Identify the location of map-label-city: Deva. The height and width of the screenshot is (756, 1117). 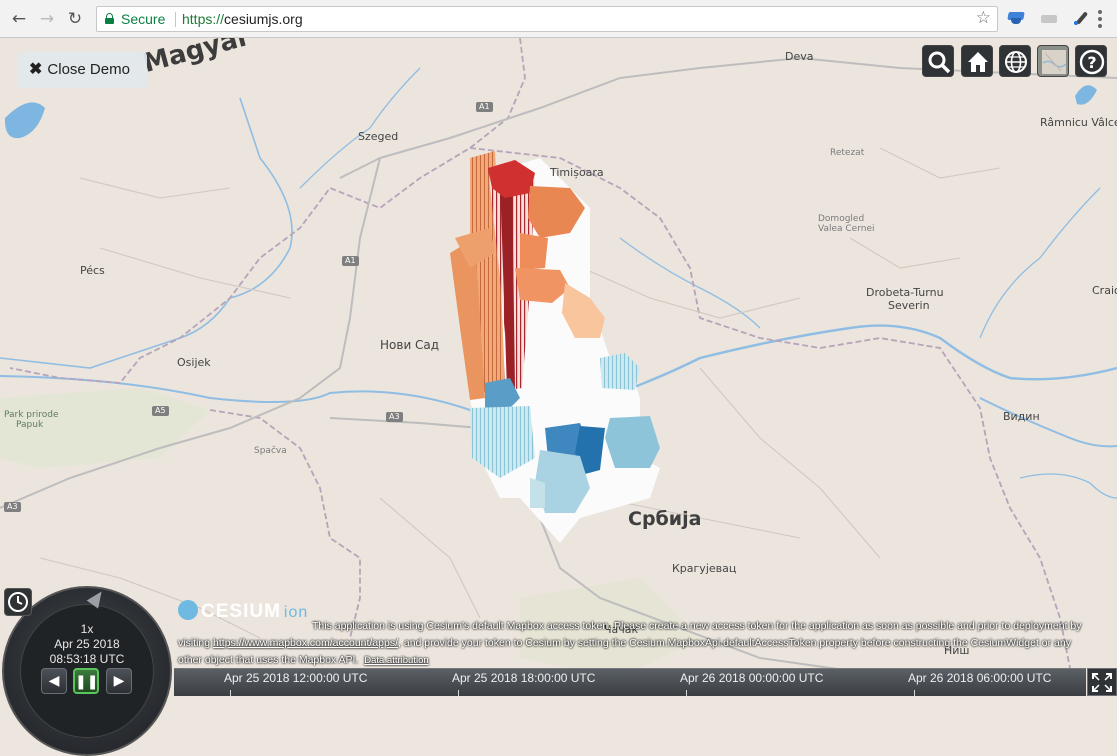
(799, 56).